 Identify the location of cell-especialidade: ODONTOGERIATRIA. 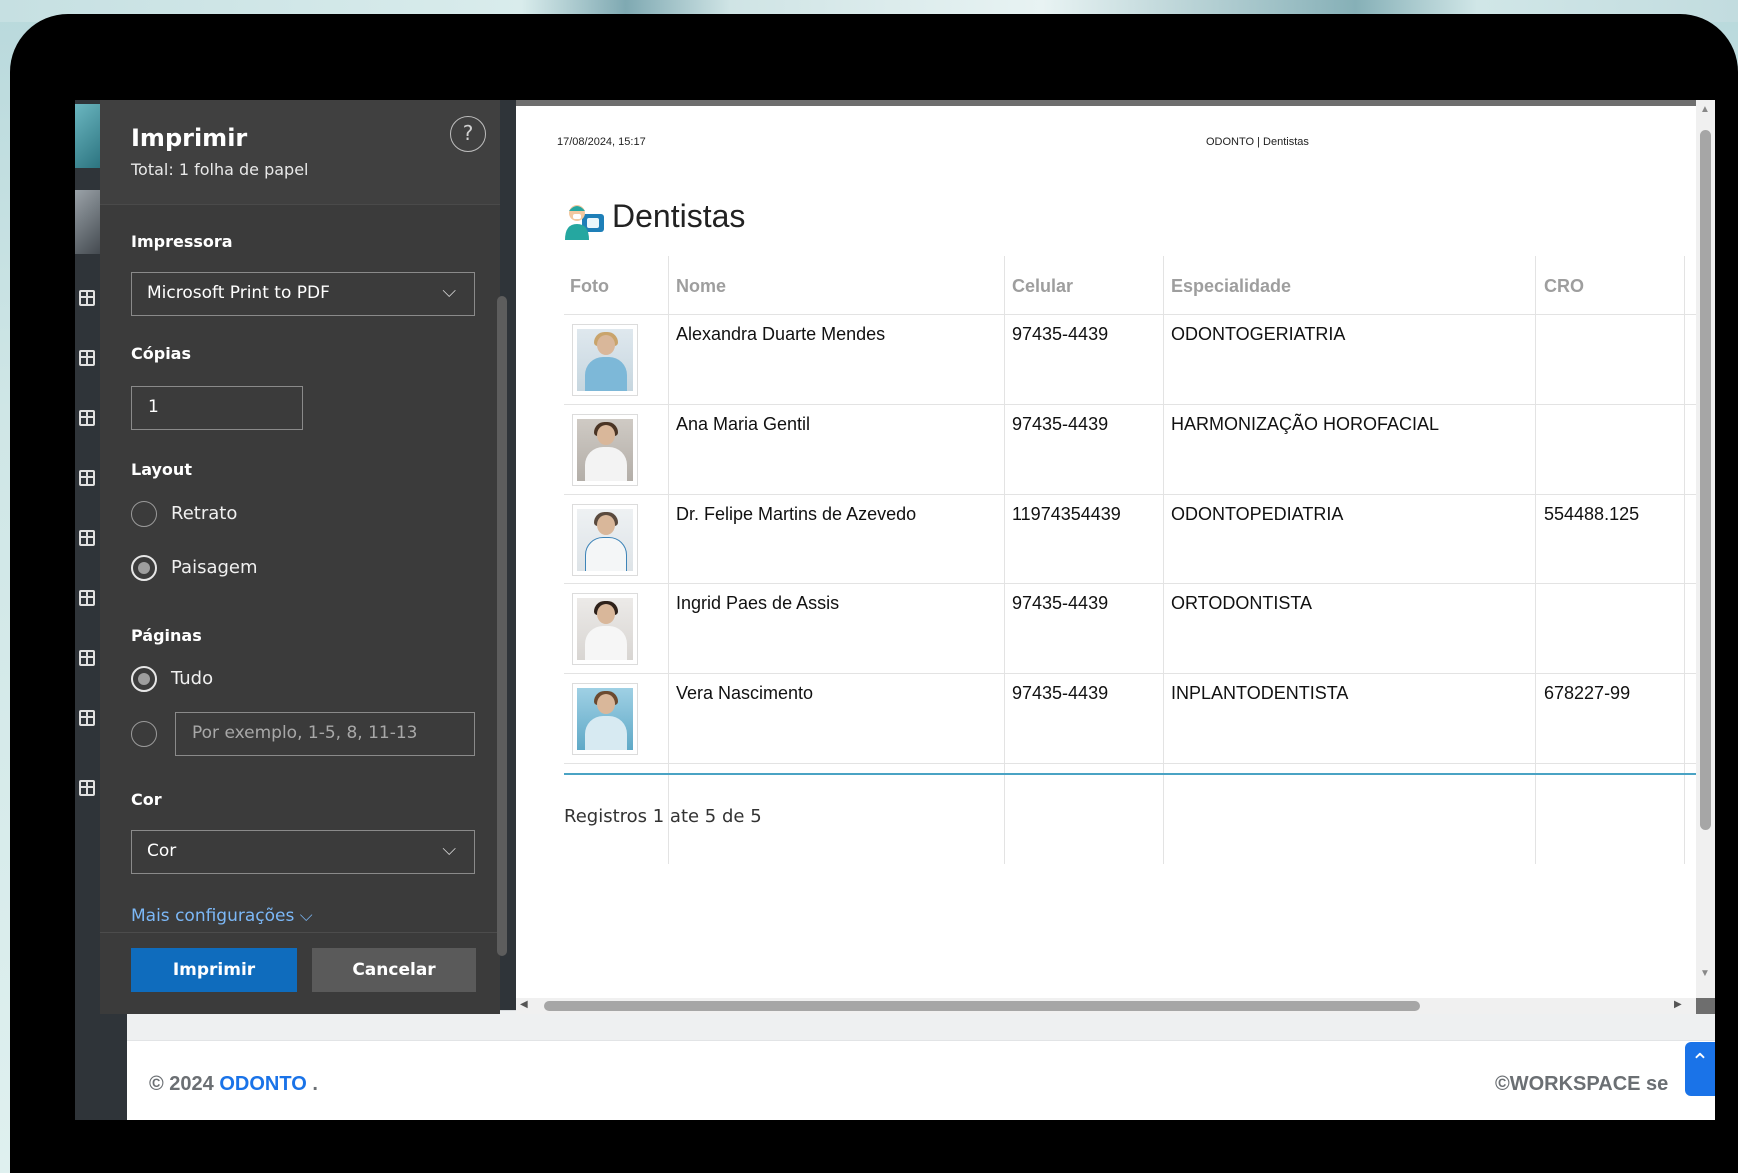
(1258, 334).